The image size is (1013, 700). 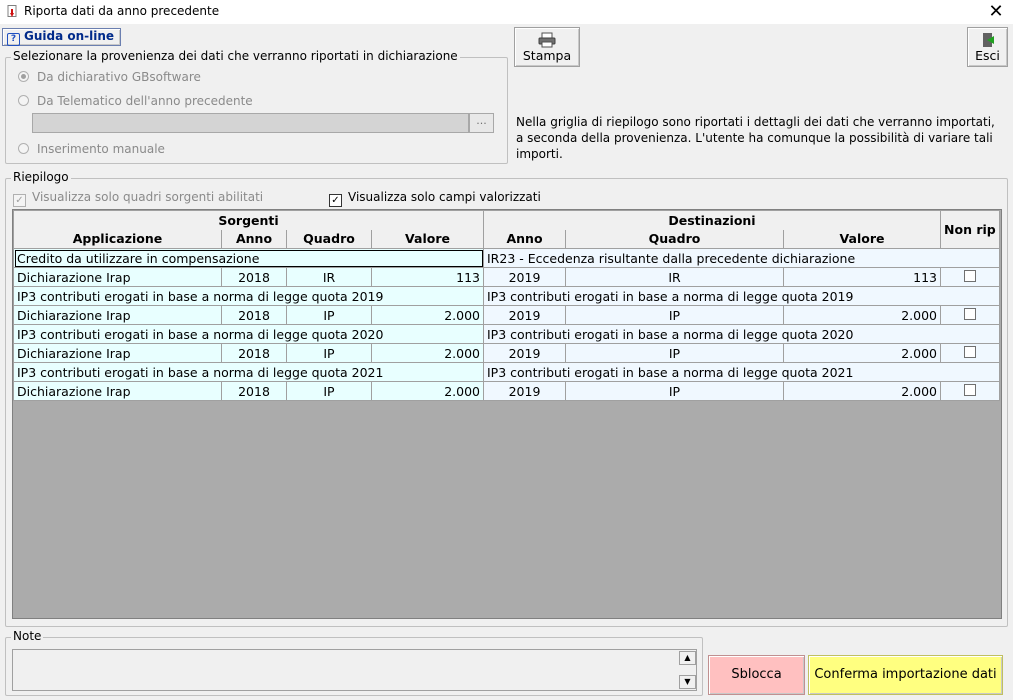 What do you see at coordinates (12, 11) in the screenshot?
I see `app-icon` at bounding box center [12, 11].